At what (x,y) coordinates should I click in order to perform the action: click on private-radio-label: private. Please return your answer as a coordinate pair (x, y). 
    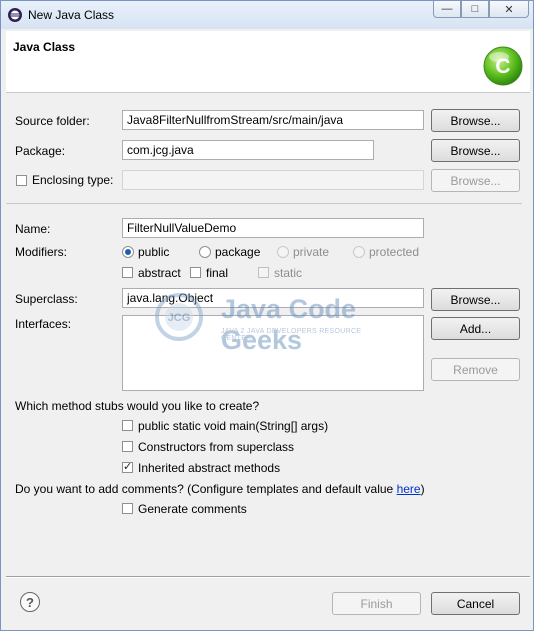
    Looking at the image, I should click on (311, 252).